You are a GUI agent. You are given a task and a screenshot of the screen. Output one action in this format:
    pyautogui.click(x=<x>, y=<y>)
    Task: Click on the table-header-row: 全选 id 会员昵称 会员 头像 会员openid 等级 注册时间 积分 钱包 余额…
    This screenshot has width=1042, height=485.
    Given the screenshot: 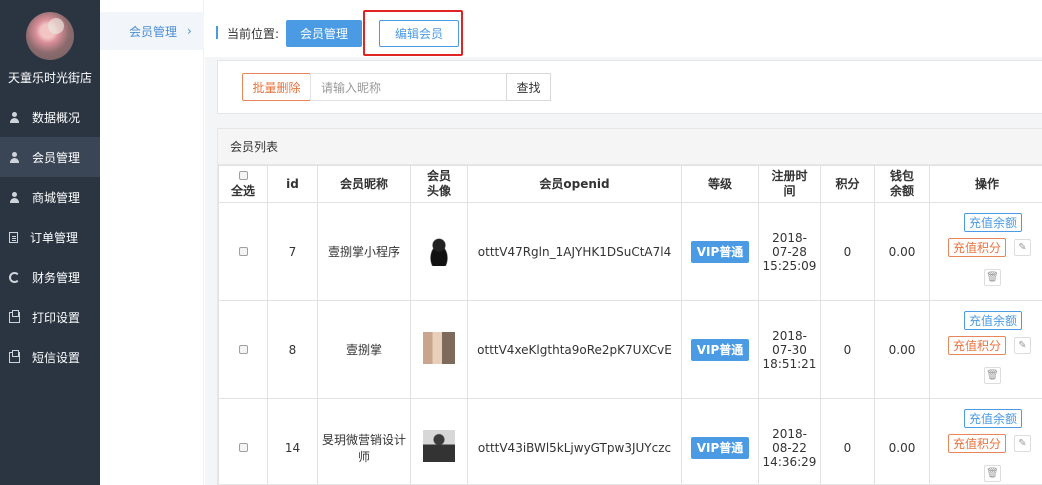 What is the action you would take?
    pyautogui.click(x=630, y=184)
    